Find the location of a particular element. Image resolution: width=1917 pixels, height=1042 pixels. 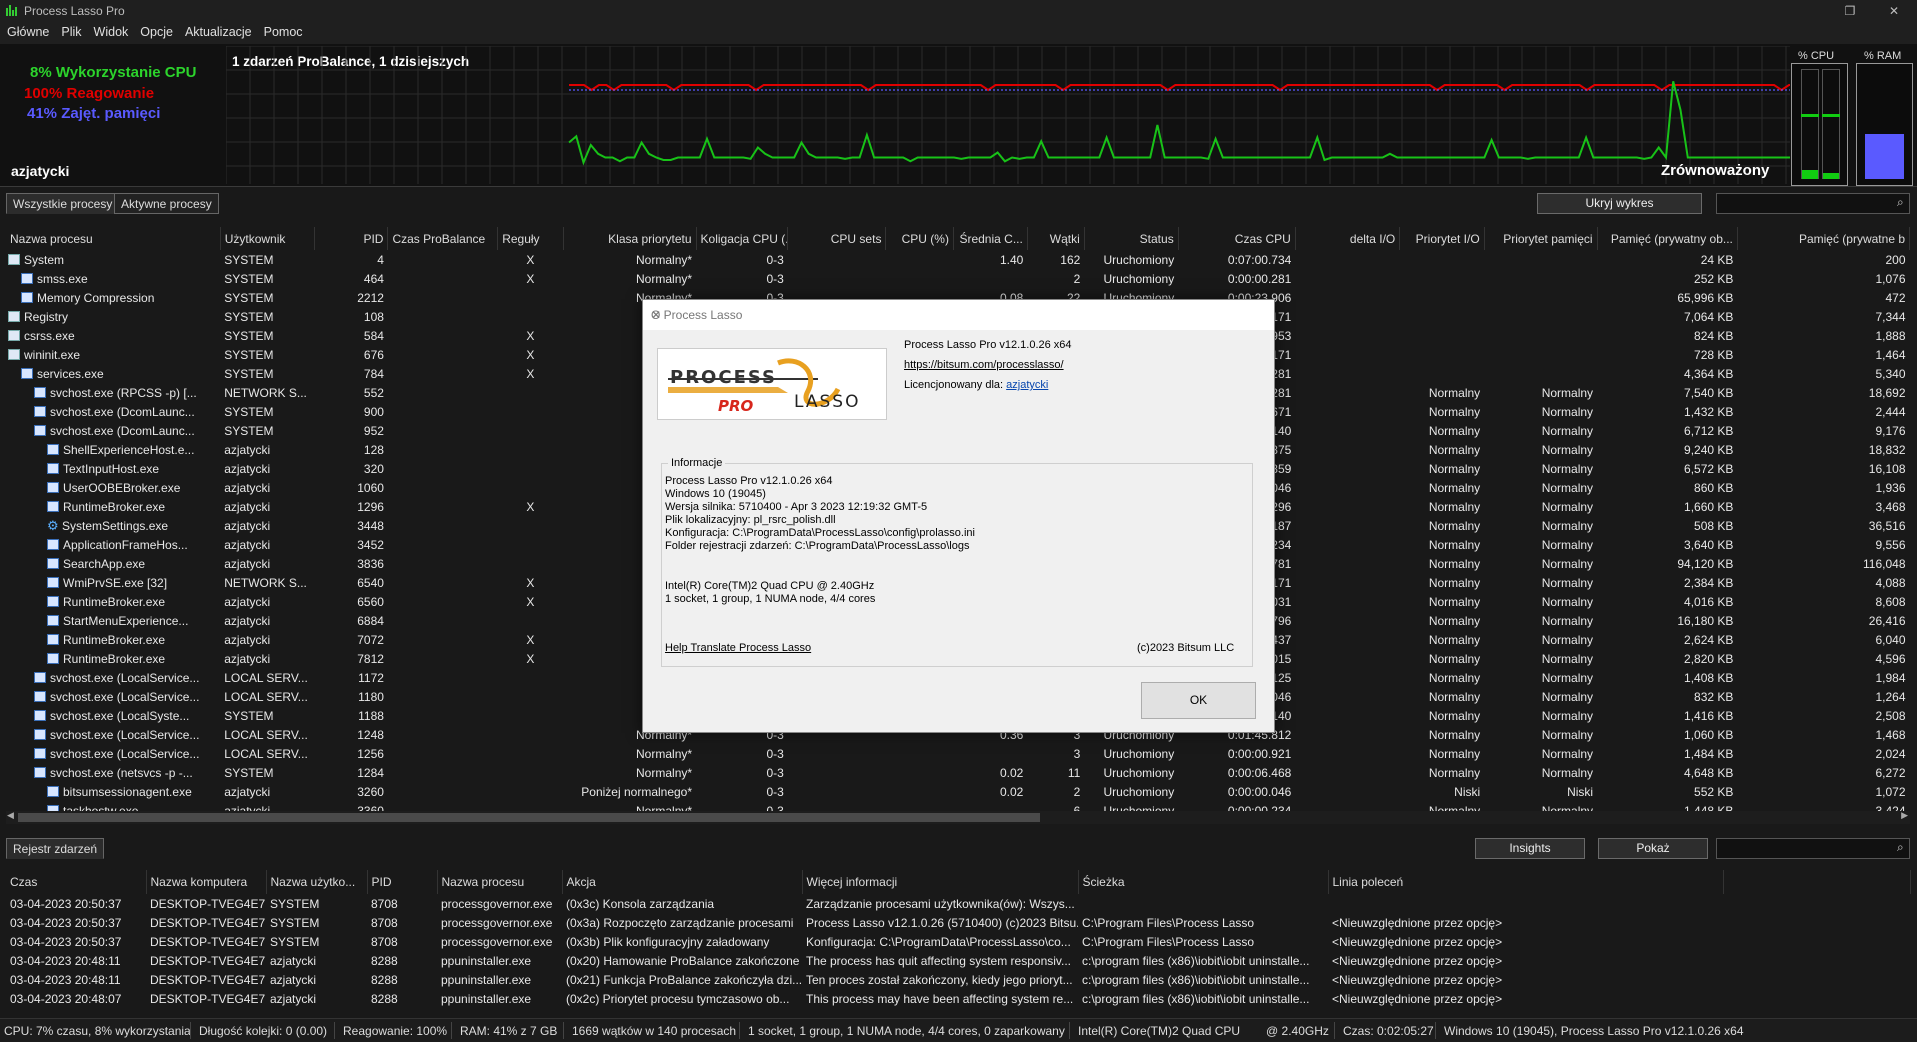

status-cpu: CPU: 7% czasu, 8% wykorzystania is located at coordinates (97, 1031).